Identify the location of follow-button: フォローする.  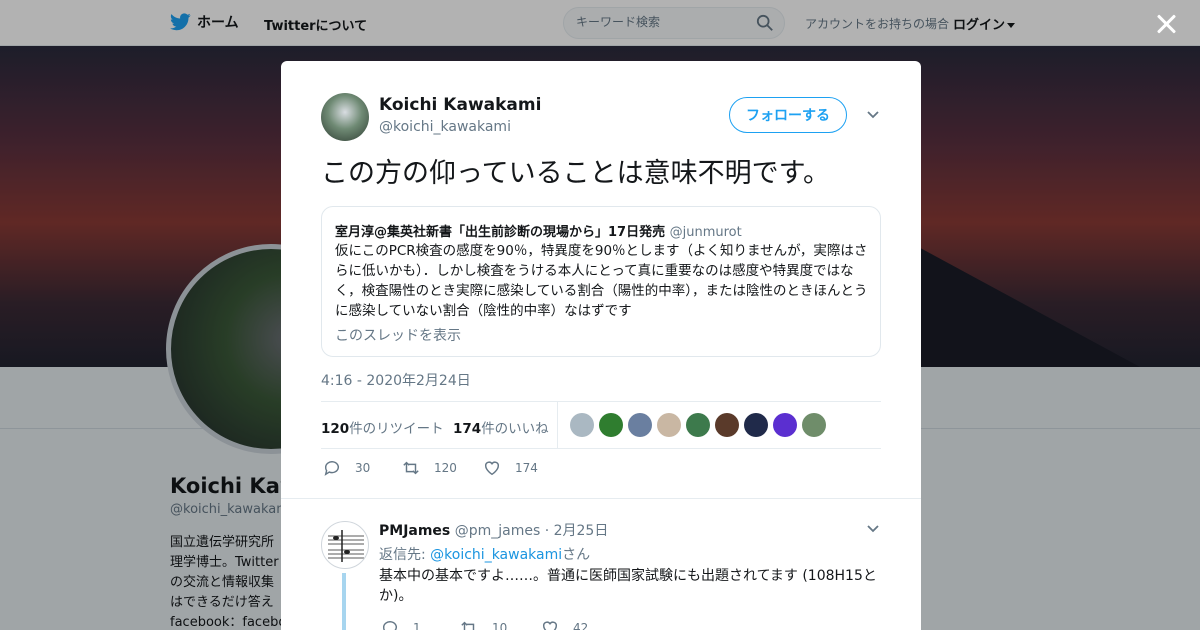
(788, 115).